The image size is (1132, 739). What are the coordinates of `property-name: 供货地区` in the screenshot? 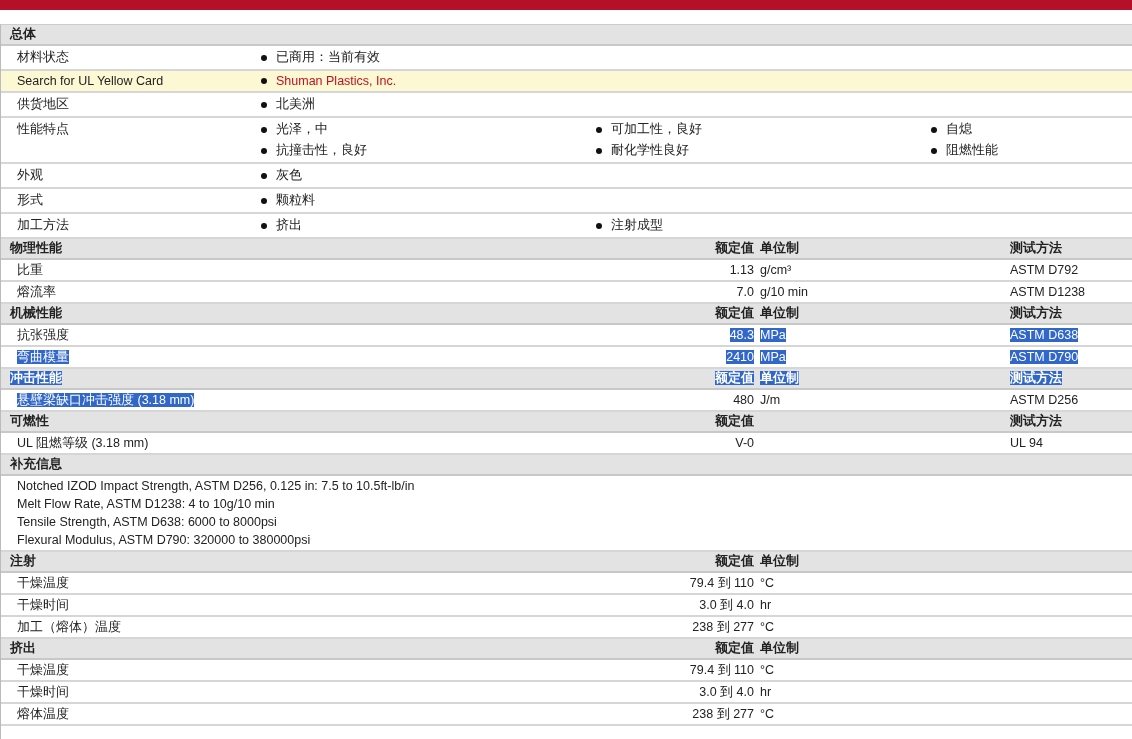 It's located at (43, 104).